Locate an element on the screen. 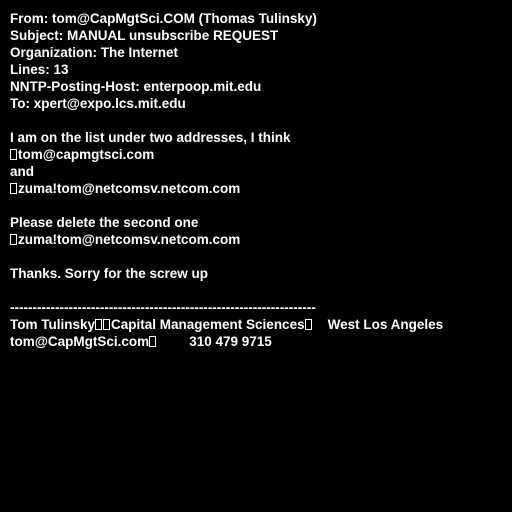 This screenshot has width=512, height=512. signature-company: Capital Management Sciences is located at coordinates (208, 324).